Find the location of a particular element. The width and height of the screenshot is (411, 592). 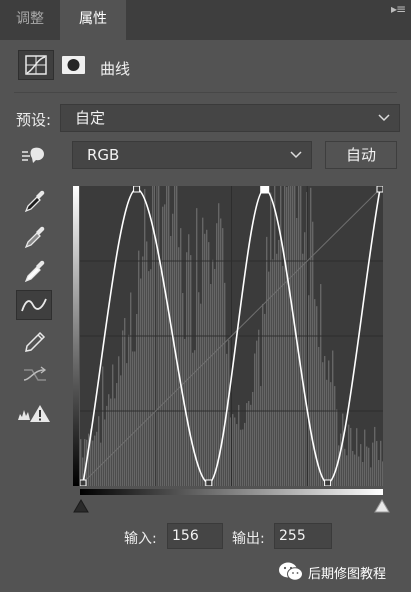

curve-points-icon is located at coordinates (34, 305).